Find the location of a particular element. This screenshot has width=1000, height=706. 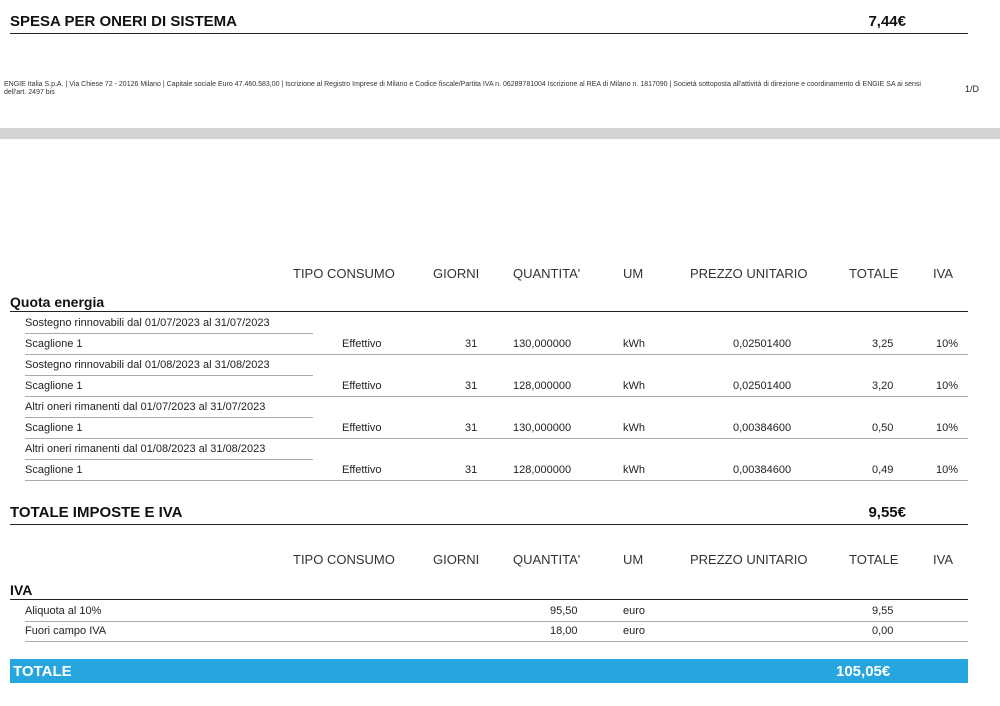

cell-totale: 0,00 is located at coordinates (883, 631).